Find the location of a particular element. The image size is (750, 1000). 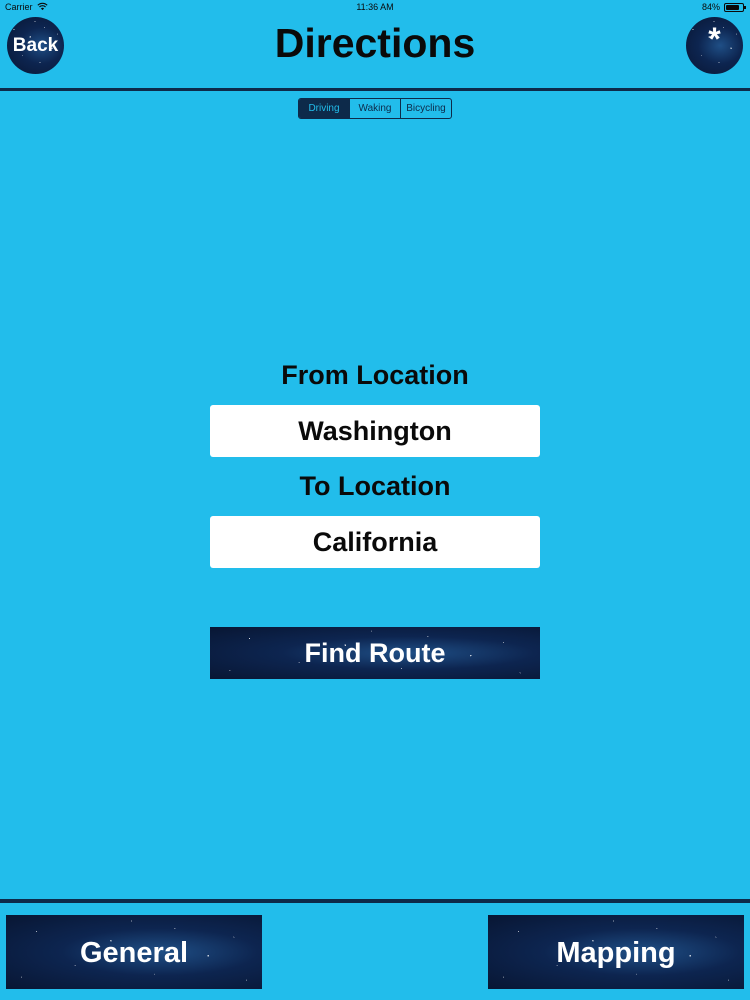

from-location-input is located at coordinates (375, 431).